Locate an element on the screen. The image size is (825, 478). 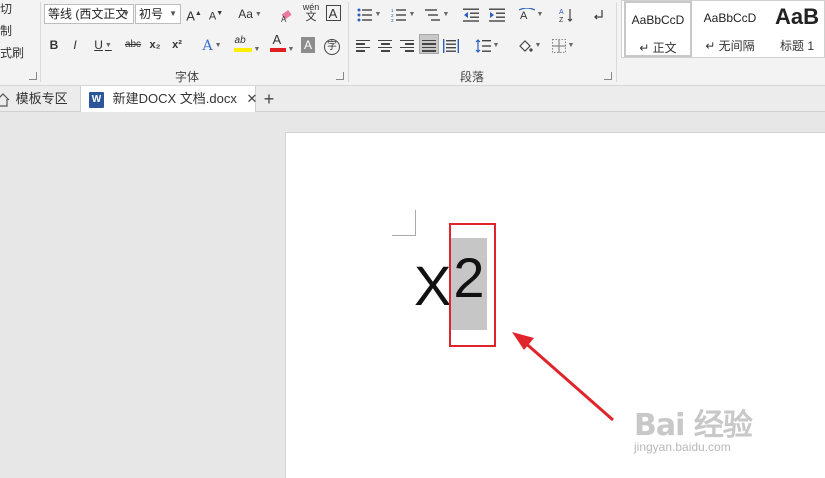
distributed-icon is located at coordinates (451, 45).